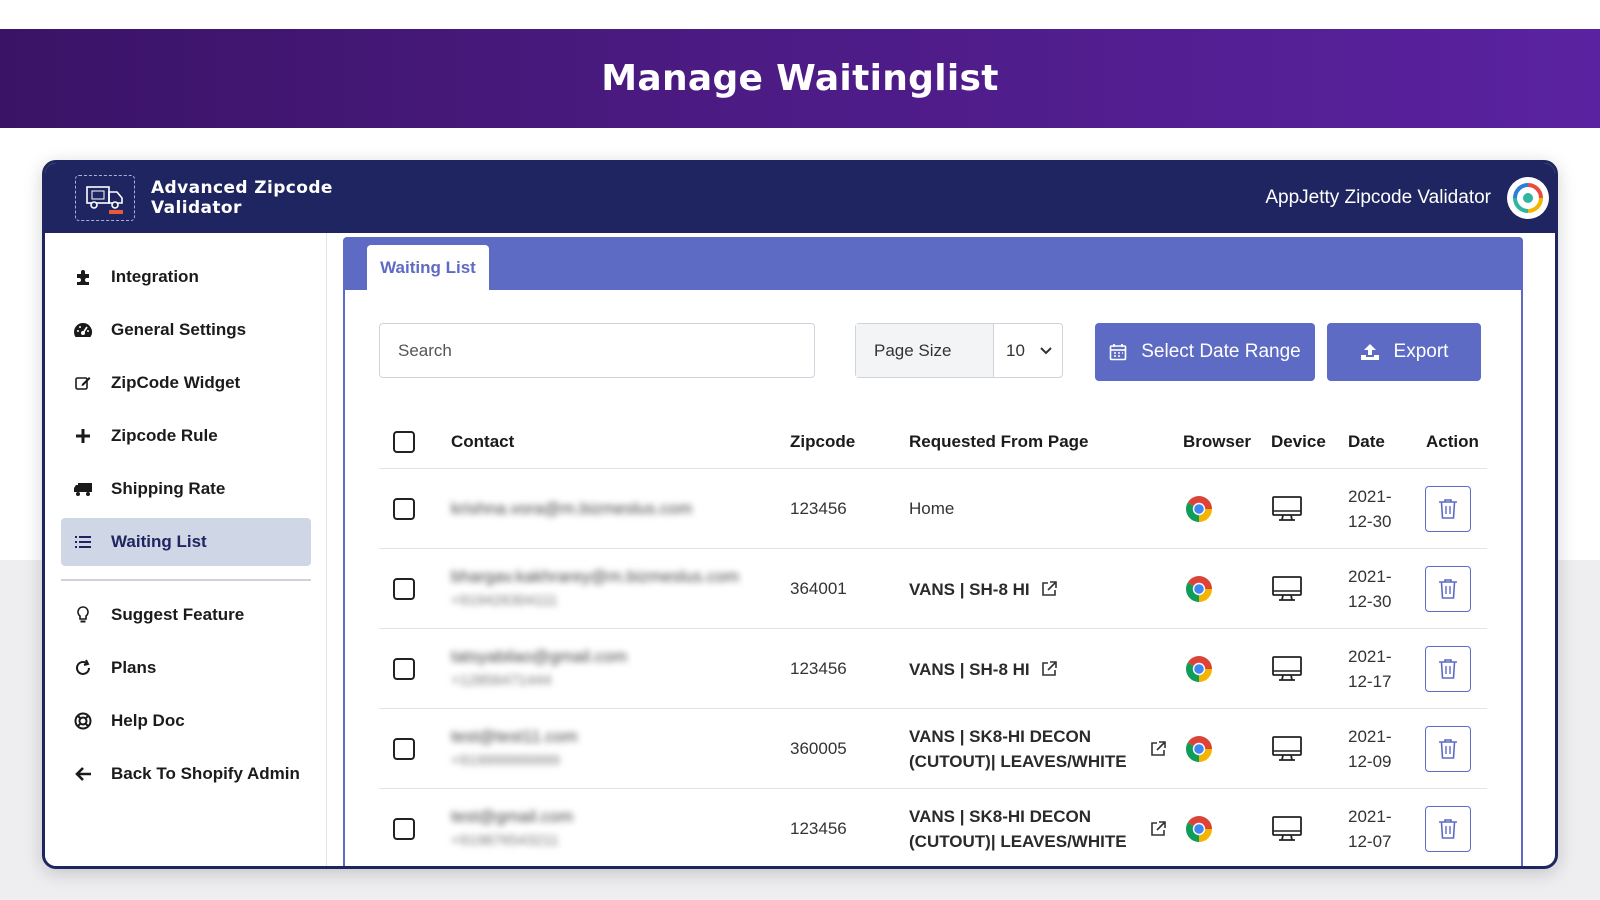 The width and height of the screenshot is (1600, 900). What do you see at coordinates (611, 827) in the screenshot?
I see `contact-cell: test@gmail.com +919876543211` at bounding box center [611, 827].